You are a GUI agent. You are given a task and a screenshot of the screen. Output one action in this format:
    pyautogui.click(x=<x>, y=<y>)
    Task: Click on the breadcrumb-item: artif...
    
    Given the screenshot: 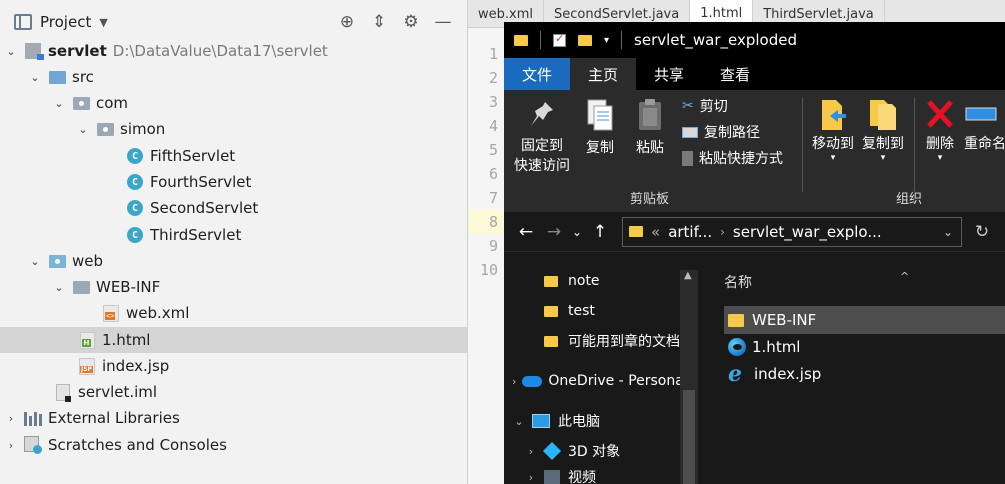 What is the action you would take?
    pyautogui.click(x=690, y=232)
    